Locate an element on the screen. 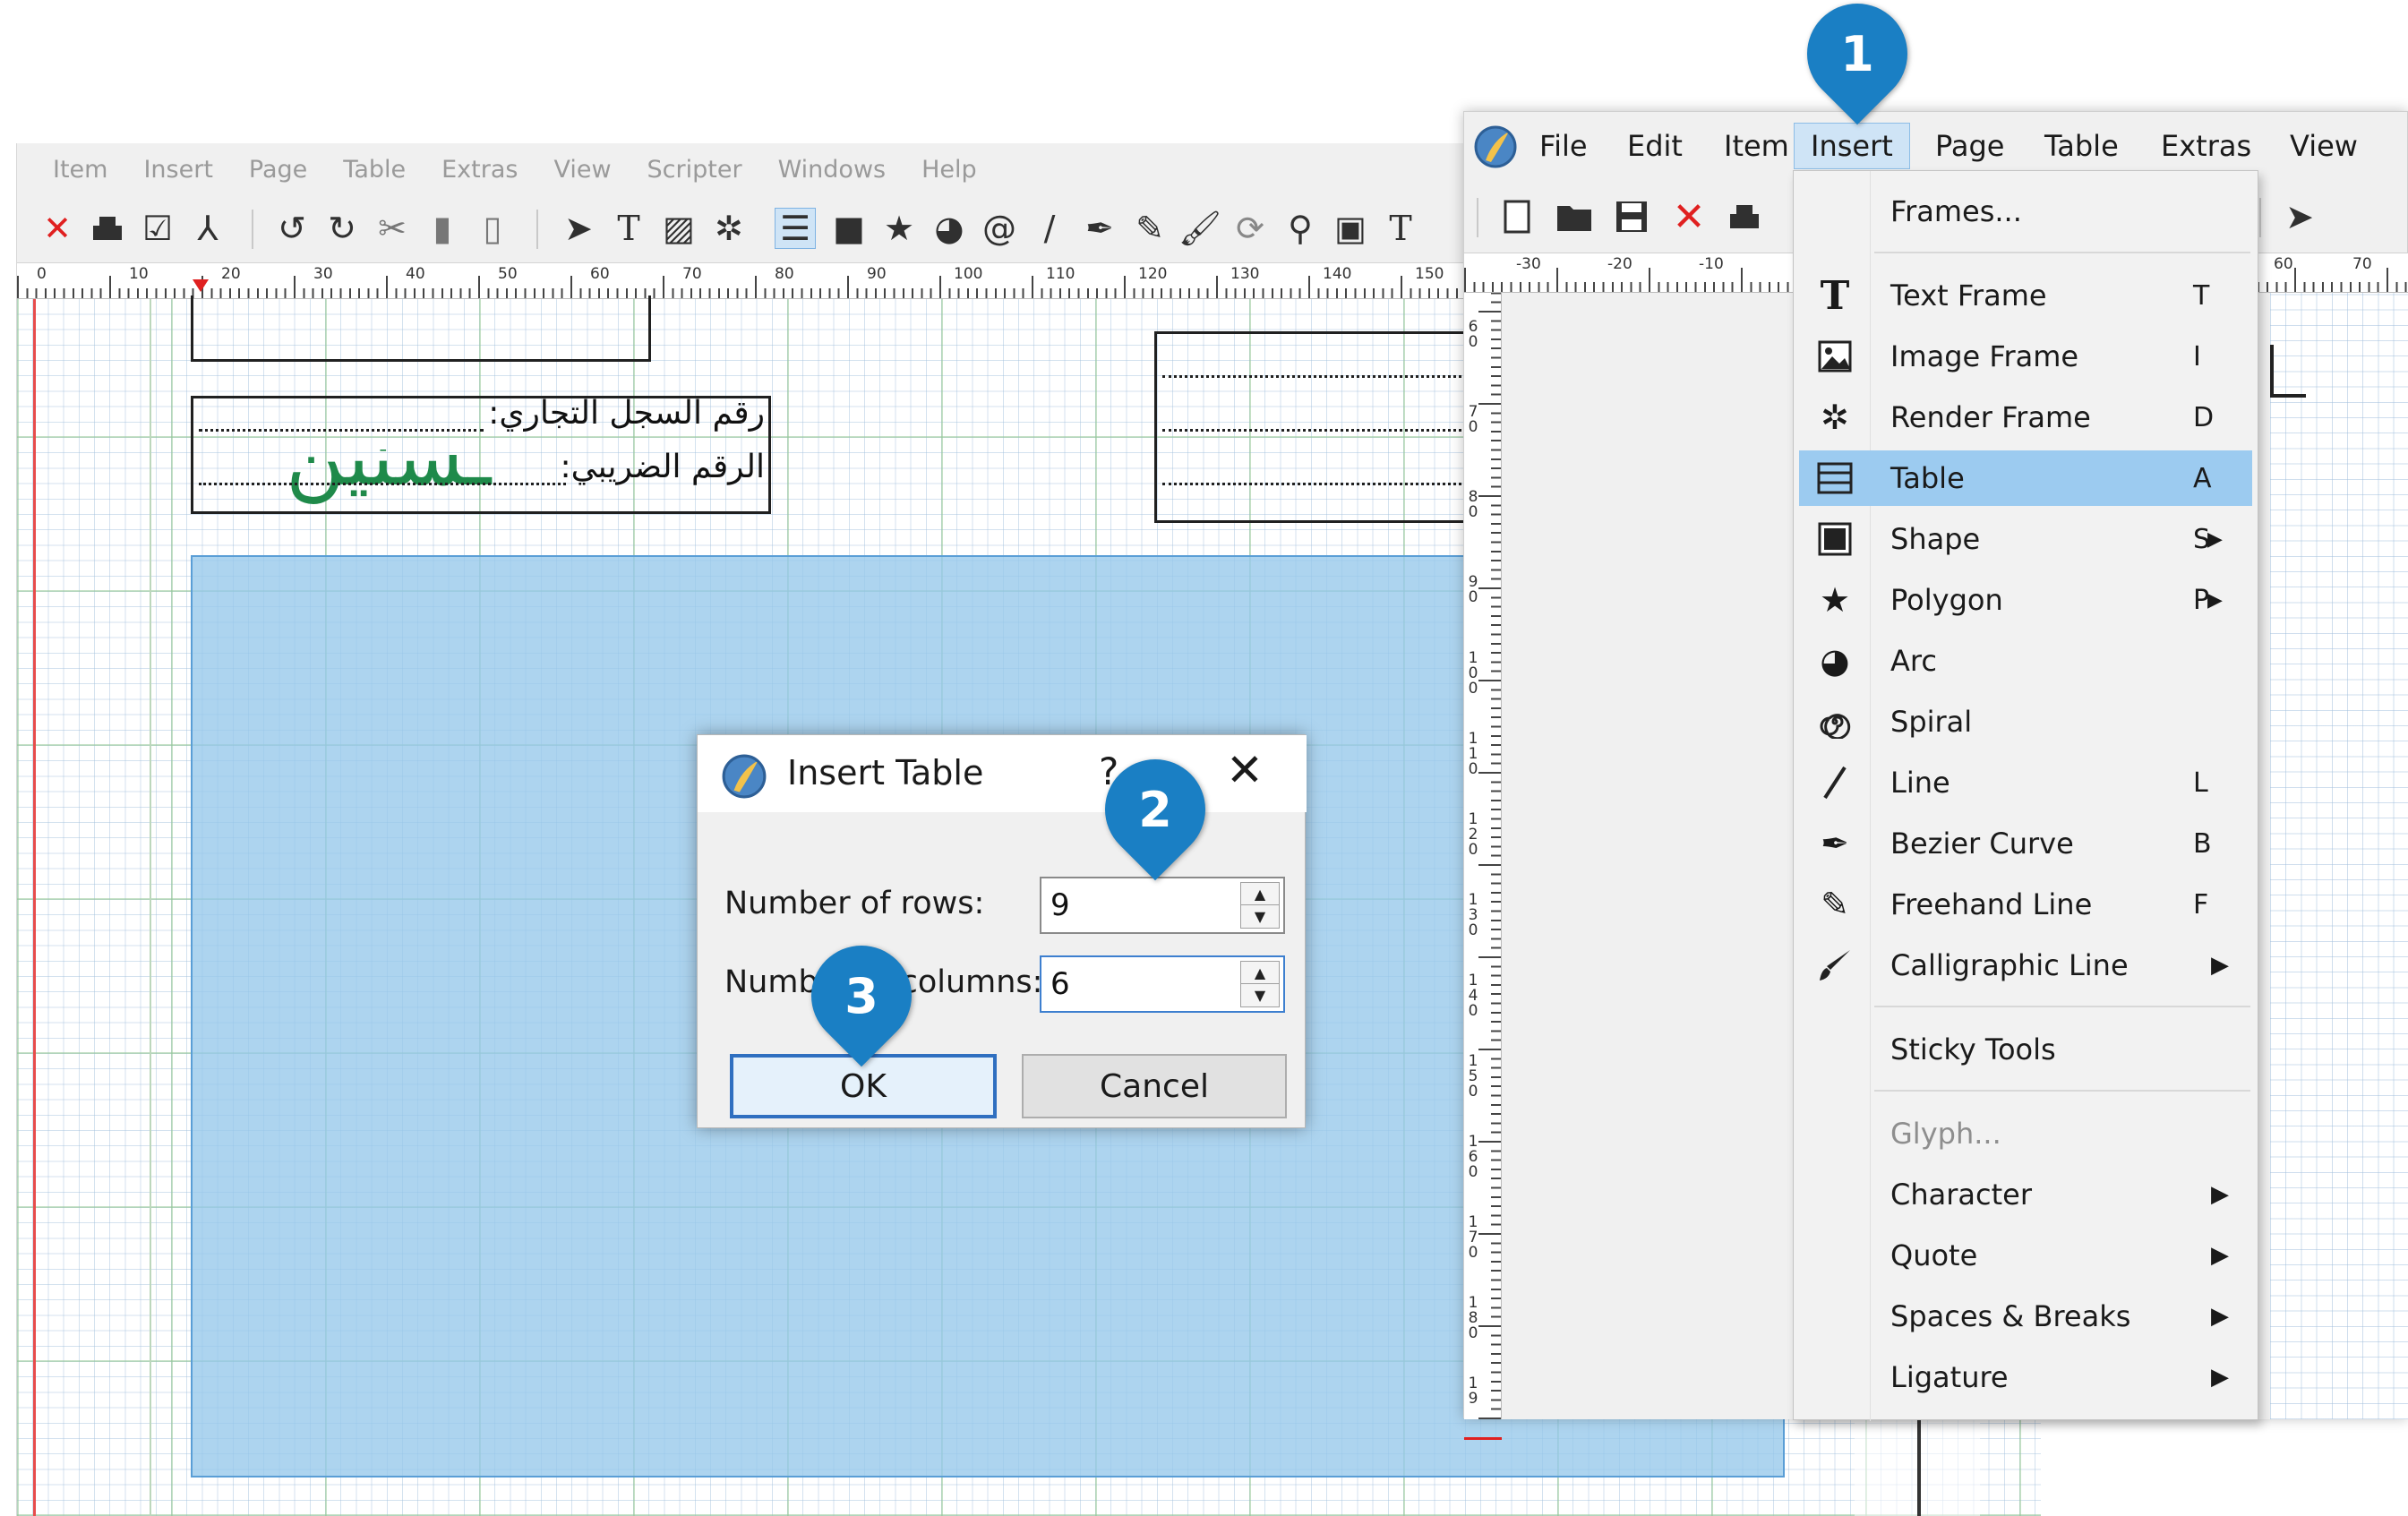 The width and height of the screenshot is (2408, 1516). menu-item-table: Table A is located at coordinates (2025, 478).